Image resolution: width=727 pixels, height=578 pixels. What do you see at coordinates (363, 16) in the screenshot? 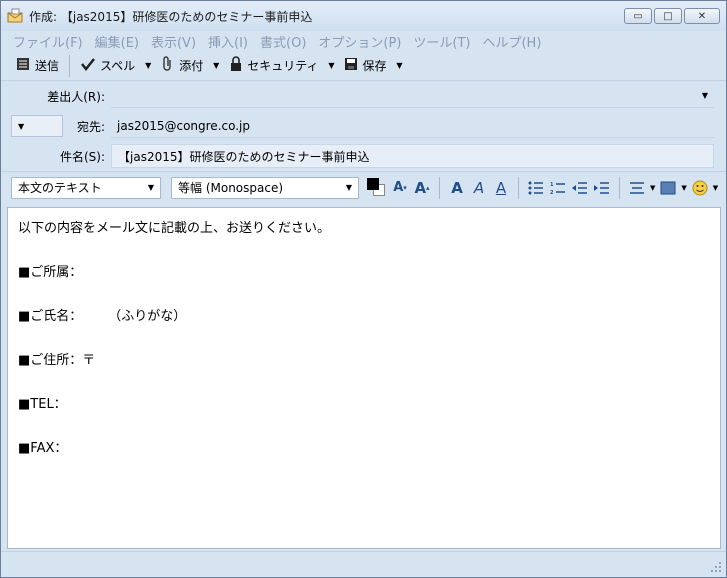
I see `title-bar: 作成: 【jas2015】研修医のためのセミナー事前申込 ▭ □ ✕` at bounding box center [363, 16].